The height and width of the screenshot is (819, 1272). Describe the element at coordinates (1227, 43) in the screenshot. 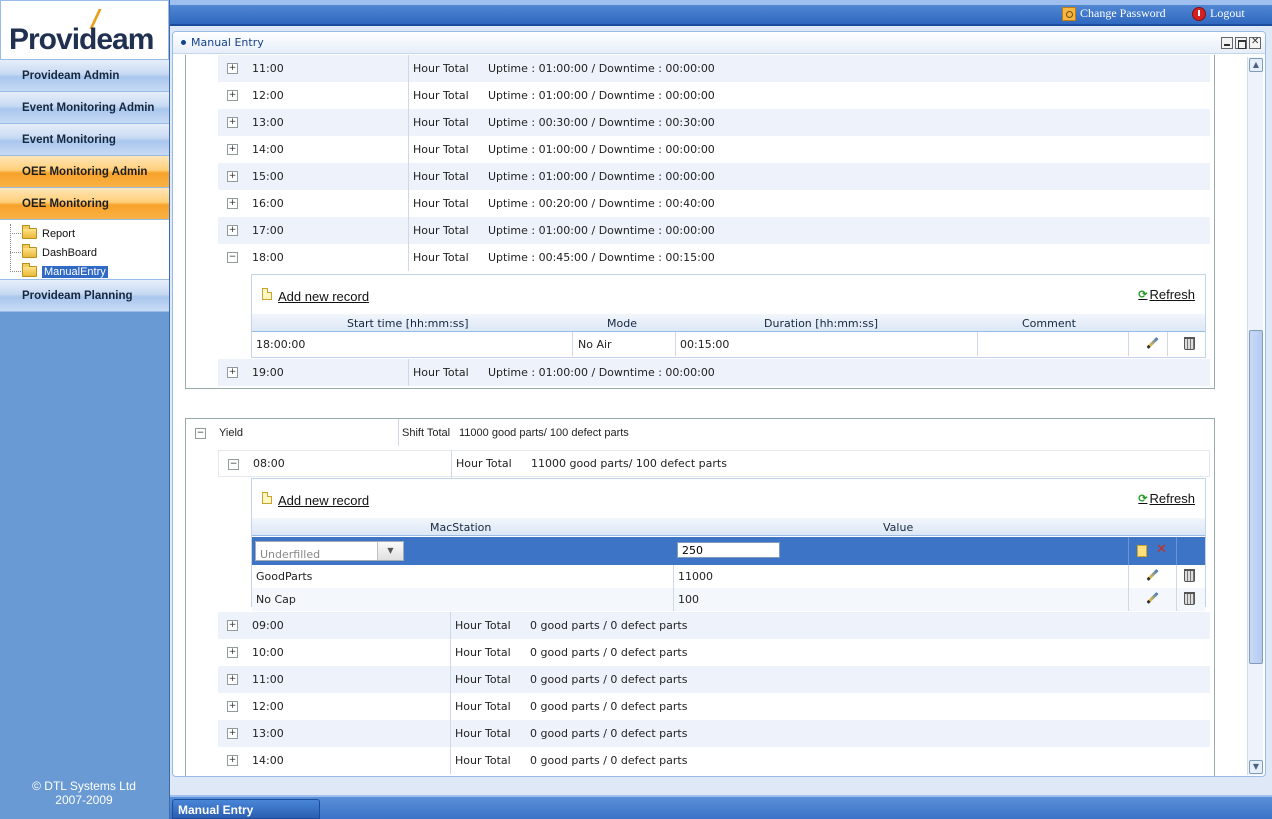

I see `minimize-button` at that location.